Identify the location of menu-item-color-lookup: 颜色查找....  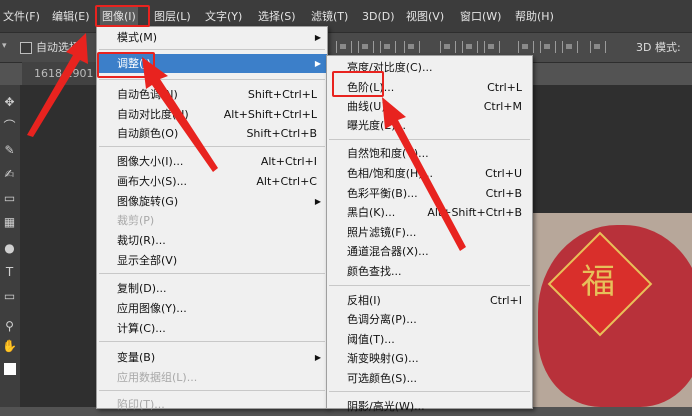
(429, 271).